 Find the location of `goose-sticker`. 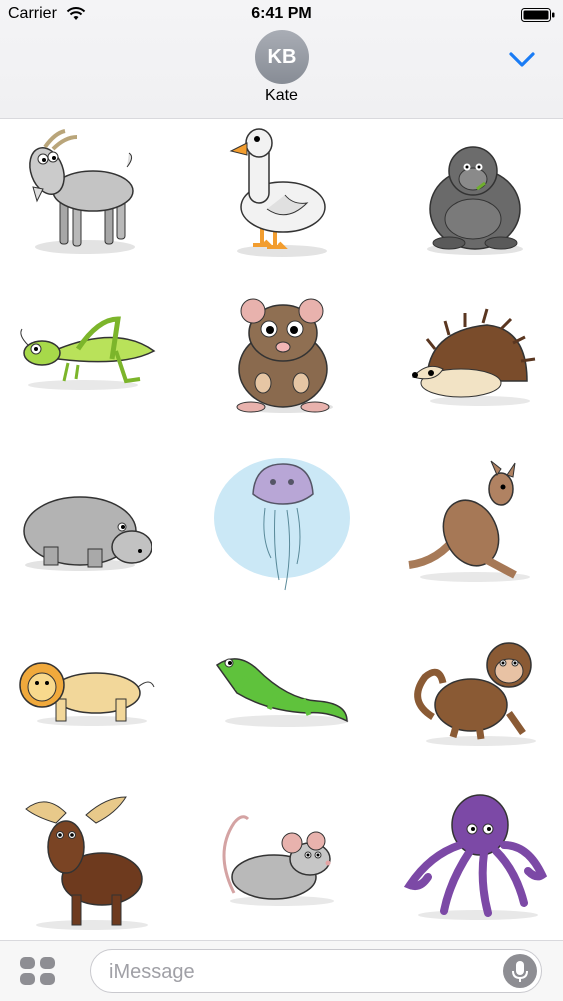

goose-sticker is located at coordinates (282, 194).